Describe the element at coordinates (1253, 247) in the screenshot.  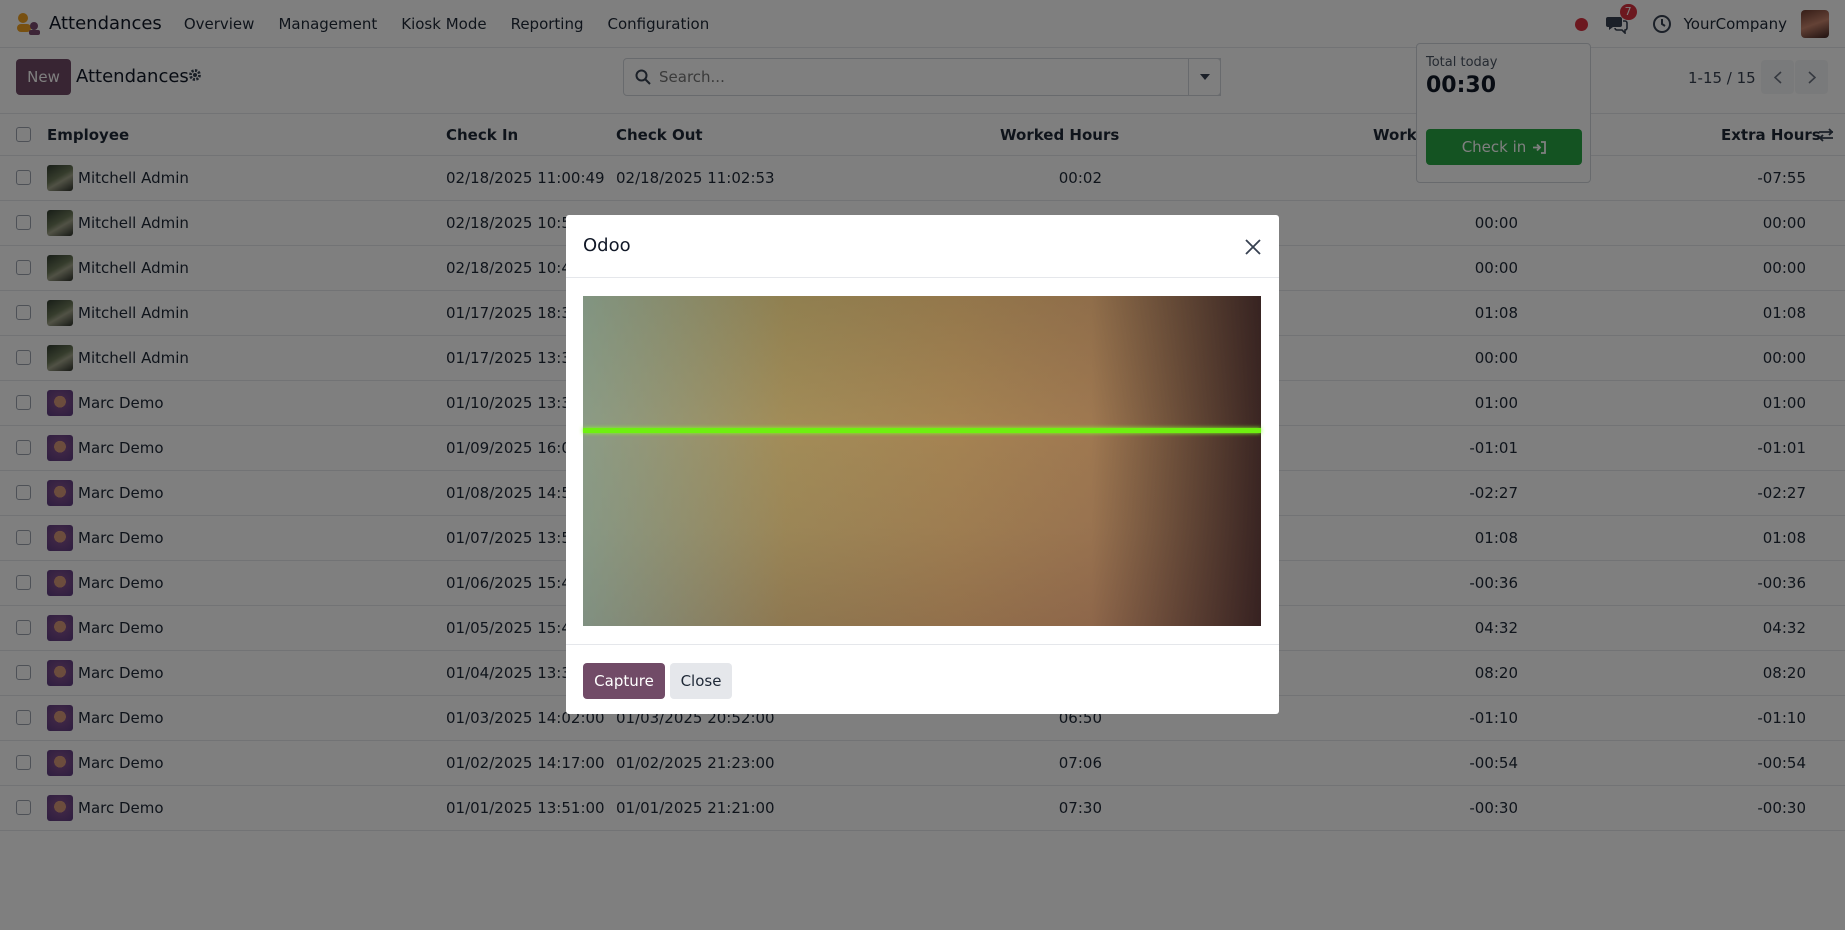
I see `close-icon` at that location.